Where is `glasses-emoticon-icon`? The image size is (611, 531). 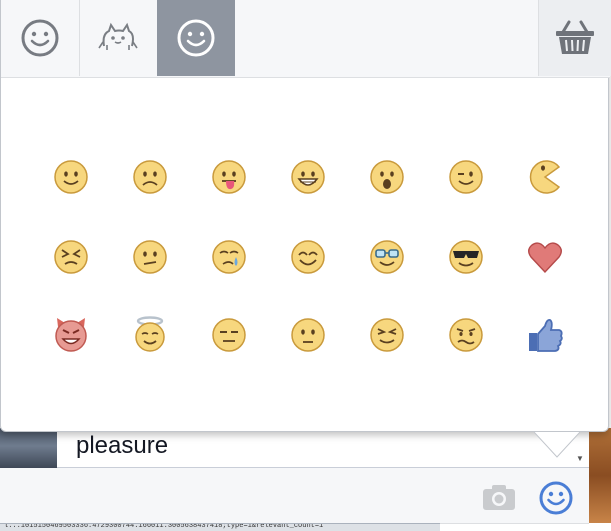 glasses-emoticon-icon is located at coordinates (387, 257).